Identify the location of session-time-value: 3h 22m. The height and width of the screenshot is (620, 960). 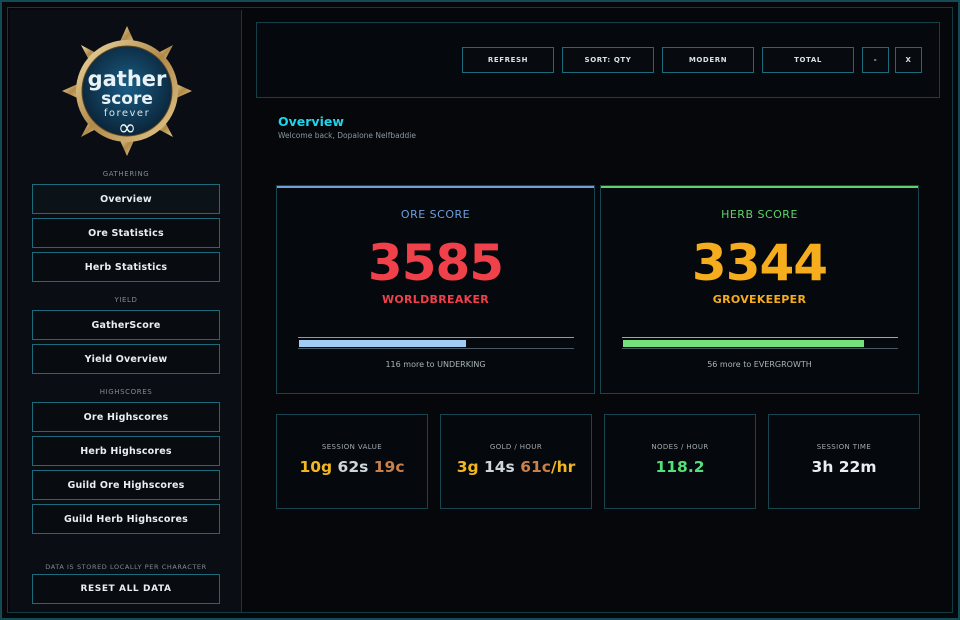
(844, 467).